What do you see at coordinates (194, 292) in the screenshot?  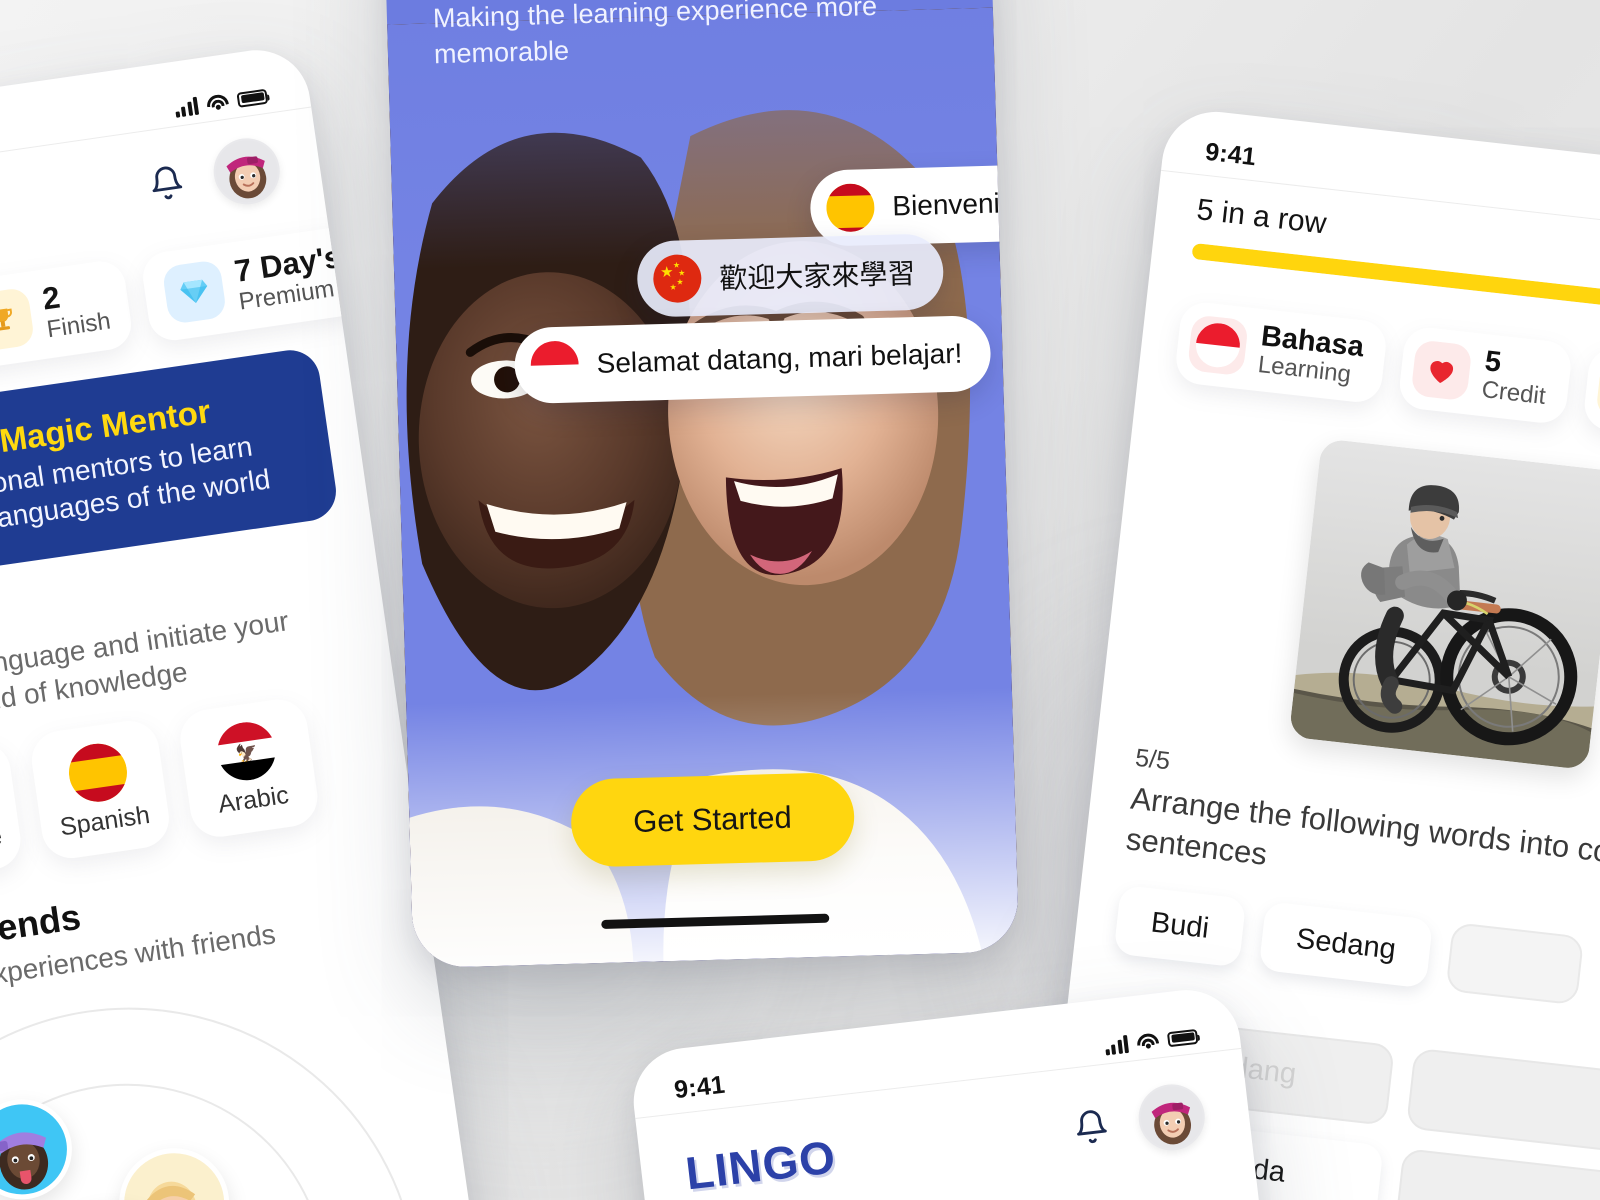 I see `diamond-icon` at bounding box center [194, 292].